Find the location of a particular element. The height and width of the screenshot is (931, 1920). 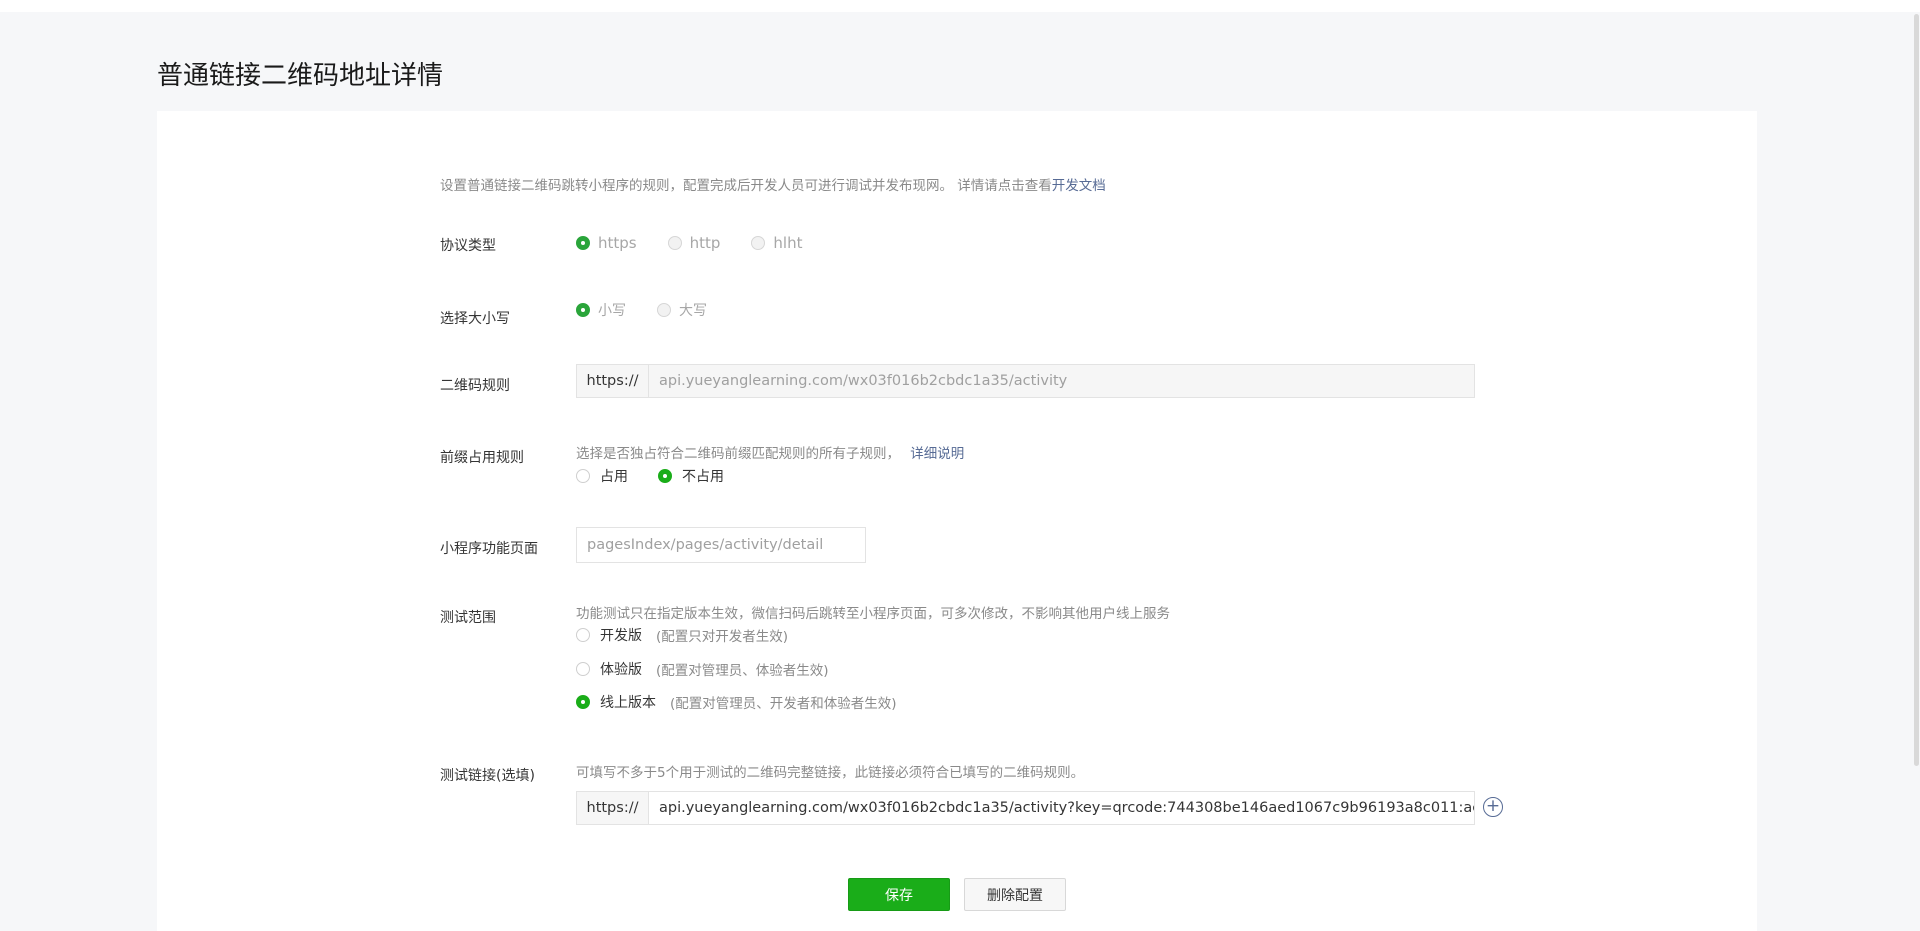

case-radio-group: 小写 大写 is located at coordinates (641, 310).